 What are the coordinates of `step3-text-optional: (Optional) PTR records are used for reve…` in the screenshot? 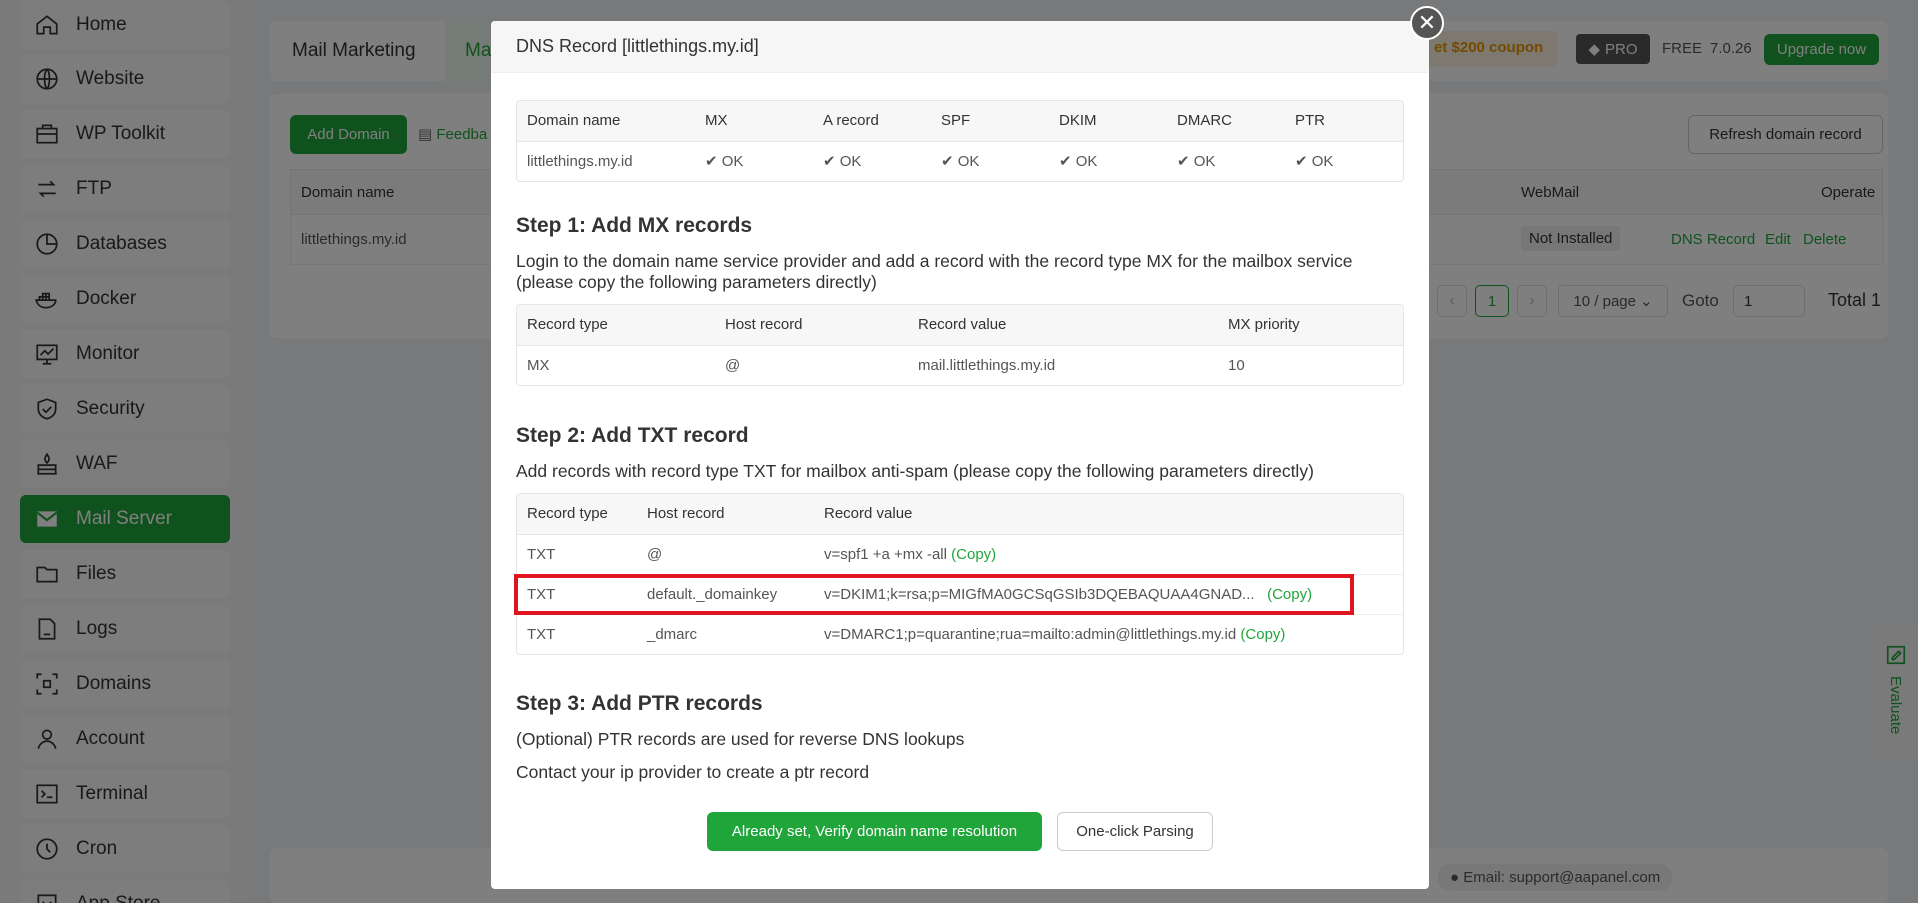 It's located at (740, 739).